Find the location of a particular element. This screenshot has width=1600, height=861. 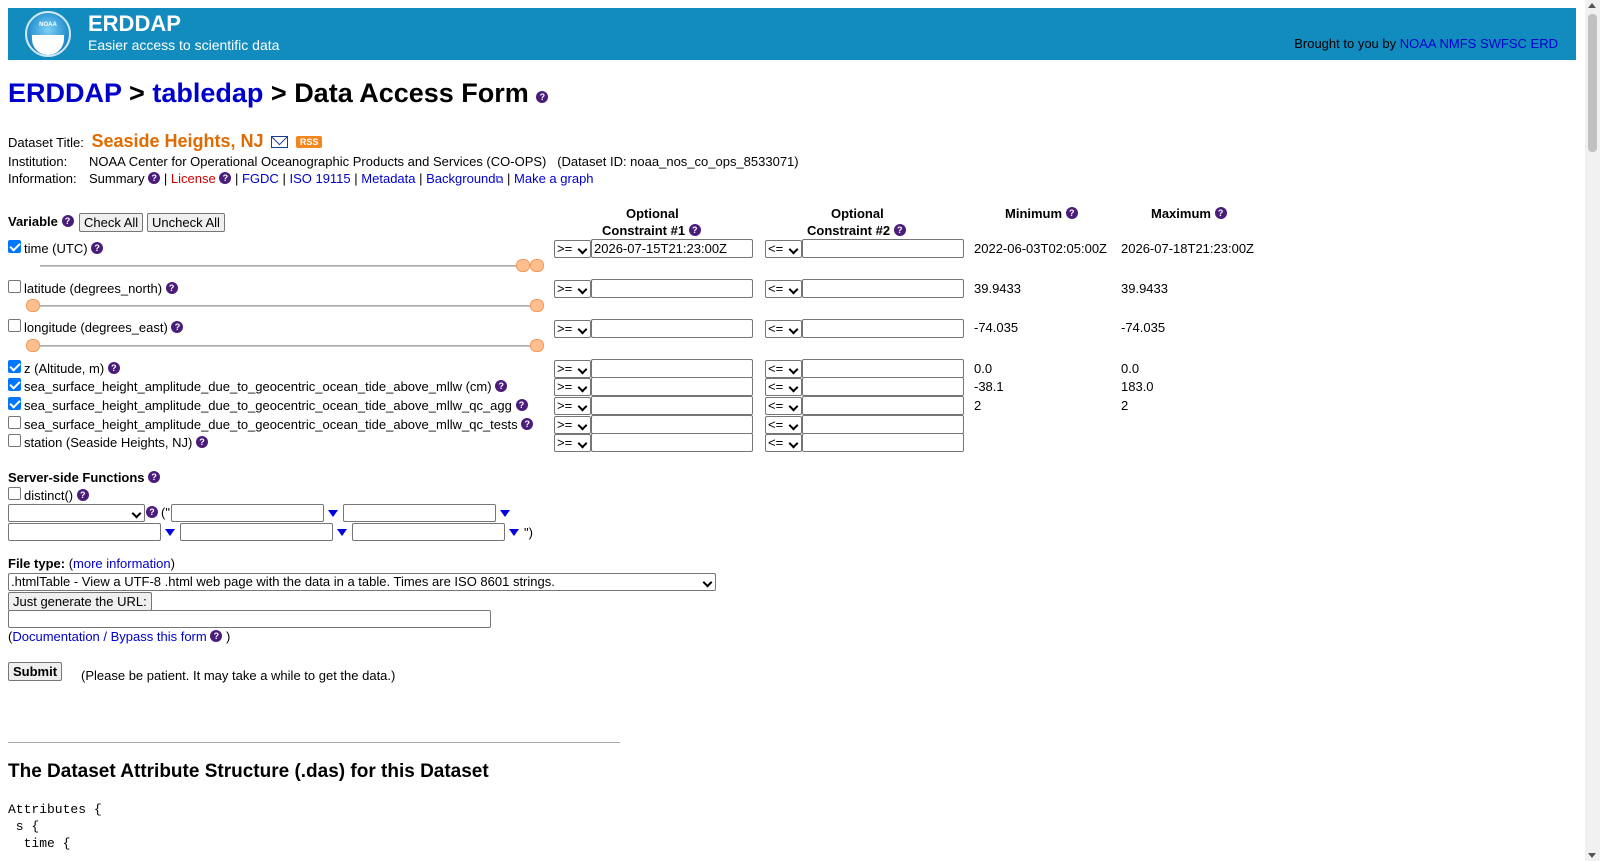

longitude-slider-handle-left is located at coordinates (33, 345).